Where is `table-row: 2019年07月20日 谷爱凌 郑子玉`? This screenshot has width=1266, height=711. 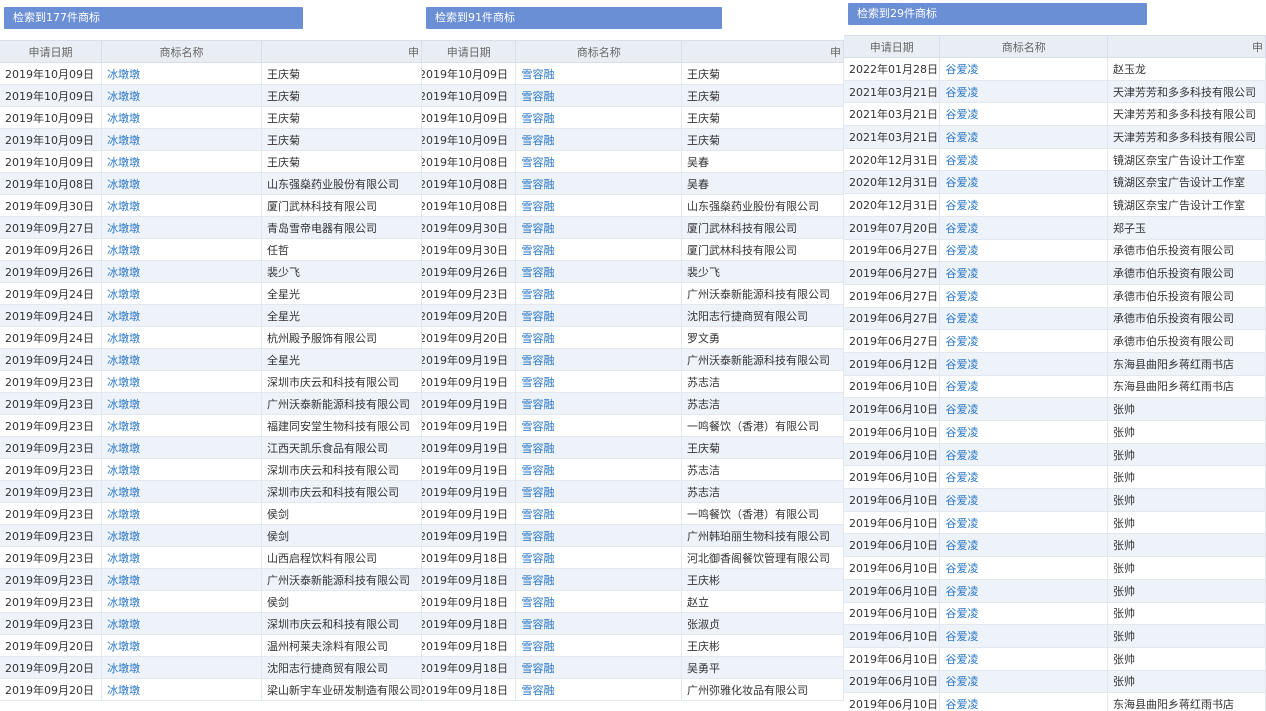 table-row: 2019年07月20日 谷爱凌 郑子玉 is located at coordinates (1055, 228).